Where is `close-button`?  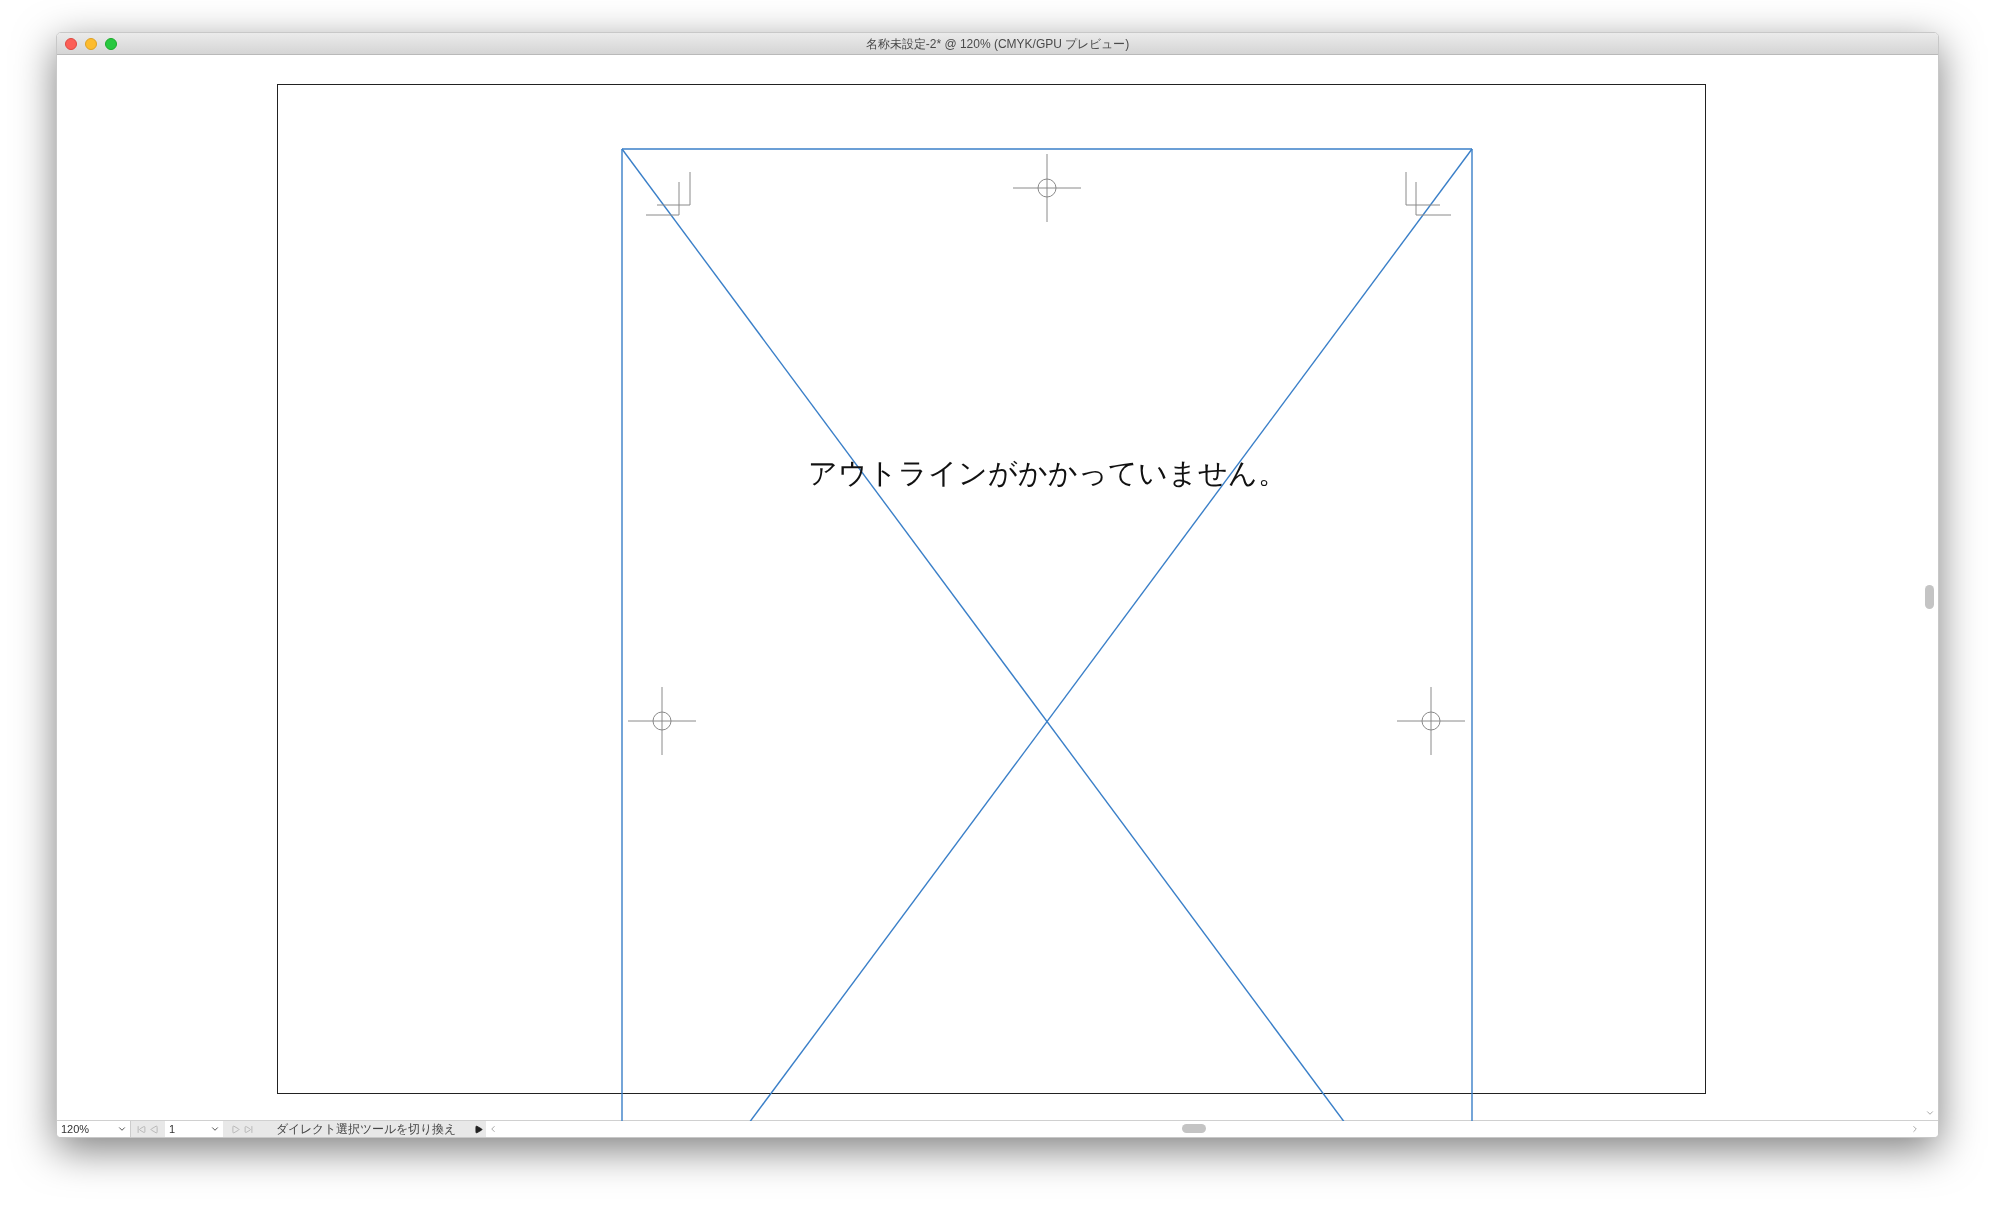 close-button is located at coordinates (71, 43).